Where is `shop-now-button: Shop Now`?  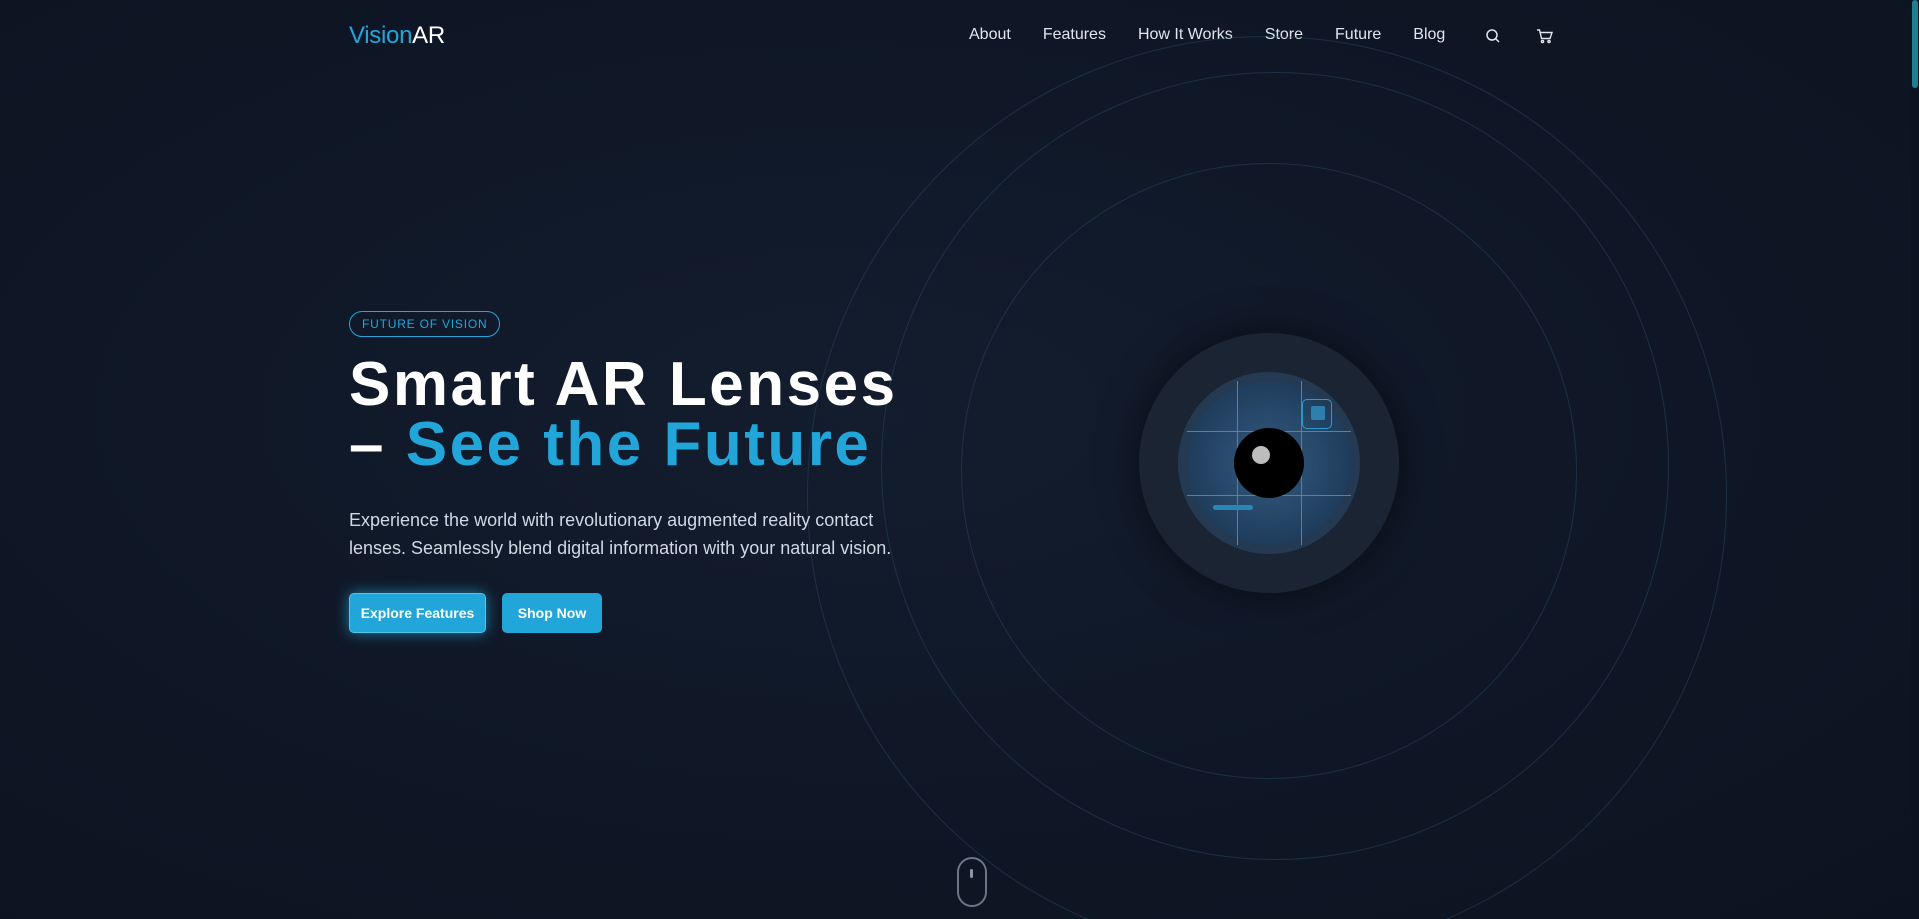
shop-now-button: Shop Now is located at coordinates (552, 613).